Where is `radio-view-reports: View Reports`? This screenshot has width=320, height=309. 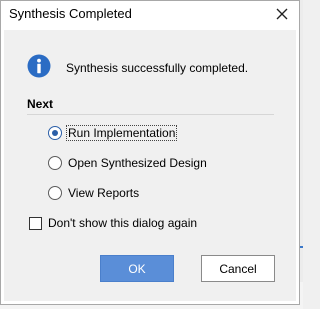 radio-view-reports: View Reports is located at coordinates (93, 193).